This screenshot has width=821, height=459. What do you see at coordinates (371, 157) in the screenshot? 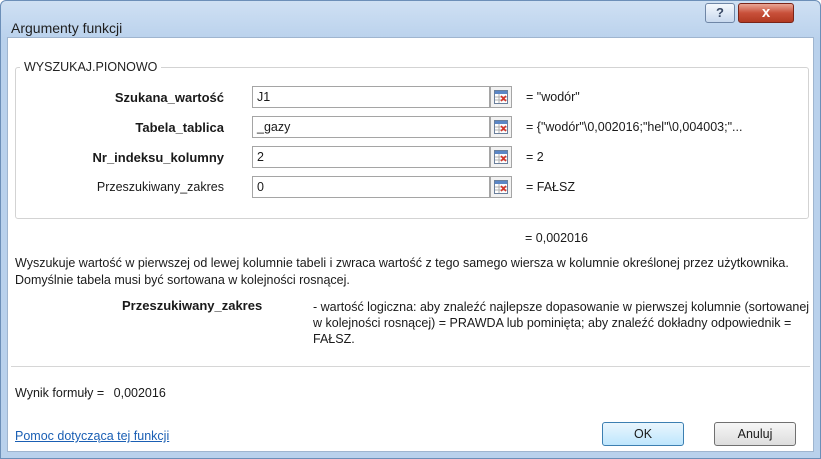
I see `arg-input-3: 2` at bounding box center [371, 157].